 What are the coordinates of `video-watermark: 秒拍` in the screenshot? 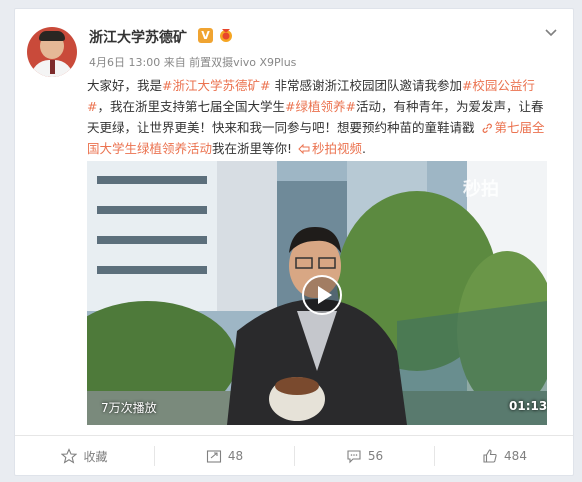 It's located at (481, 189).